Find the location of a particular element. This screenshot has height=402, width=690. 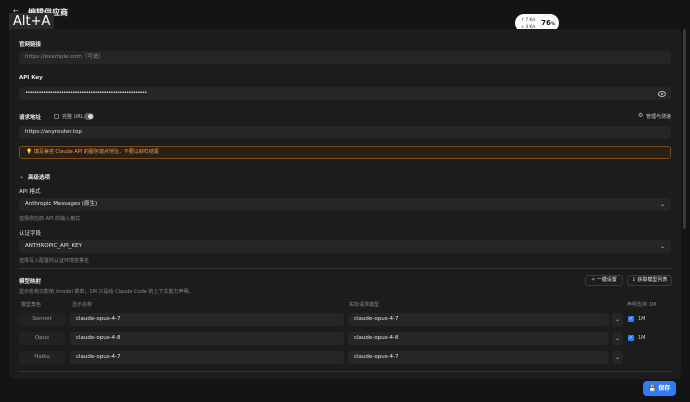

col-role-header: 模型角色 is located at coordinates (31, 305).